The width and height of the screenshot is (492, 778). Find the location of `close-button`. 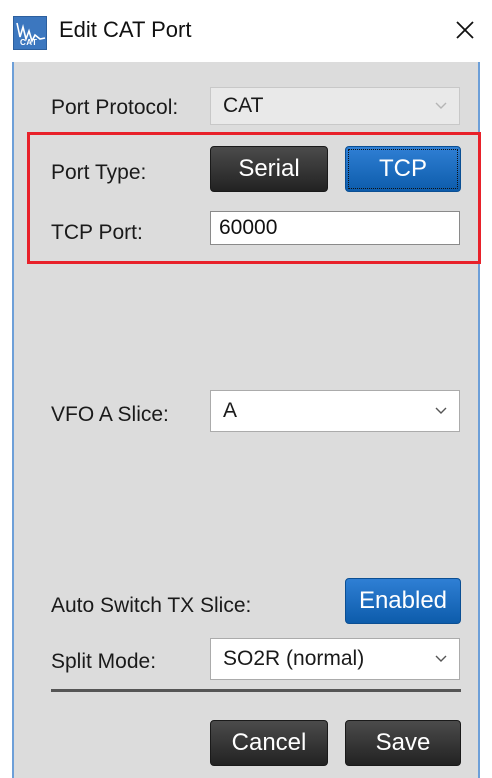

close-button is located at coordinates (465, 30).